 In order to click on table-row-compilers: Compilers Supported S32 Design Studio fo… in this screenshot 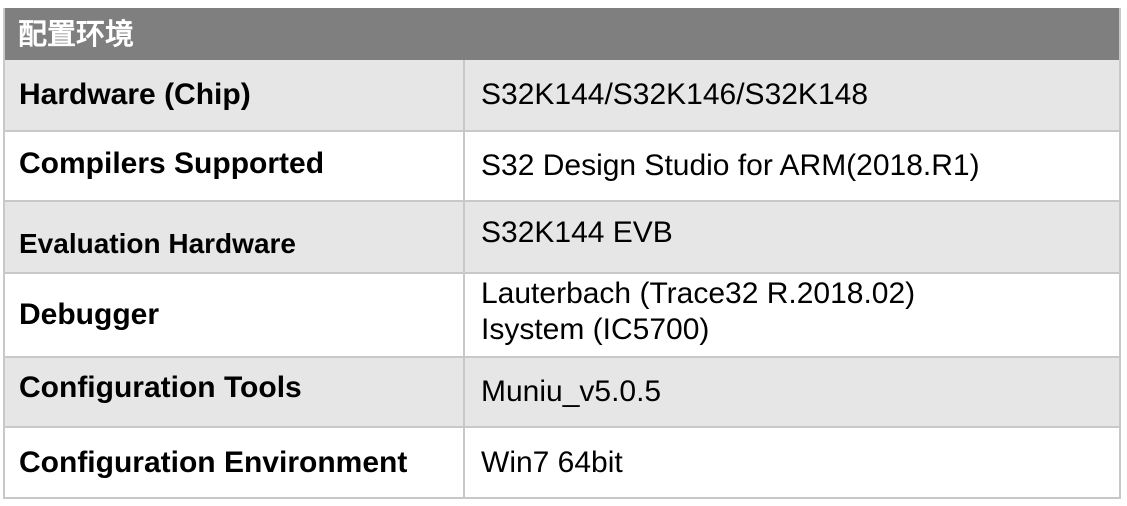, I will do `click(562, 167)`.